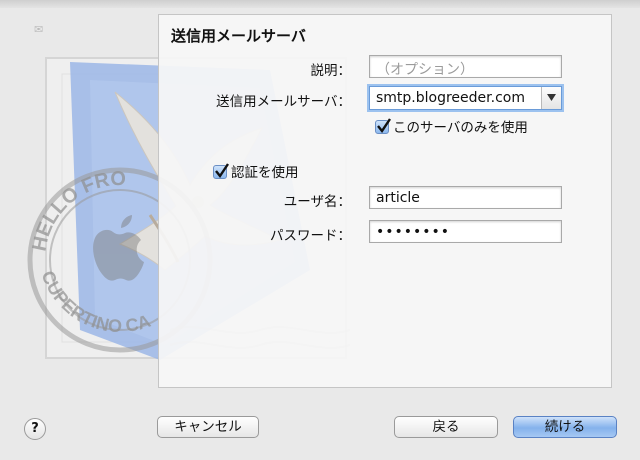 The height and width of the screenshot is (460, 640). What do you see at coordinates (265, 173) in the screenshot?
I see `use-auth-label: 認証を使用` at bounding box center [265, 173].